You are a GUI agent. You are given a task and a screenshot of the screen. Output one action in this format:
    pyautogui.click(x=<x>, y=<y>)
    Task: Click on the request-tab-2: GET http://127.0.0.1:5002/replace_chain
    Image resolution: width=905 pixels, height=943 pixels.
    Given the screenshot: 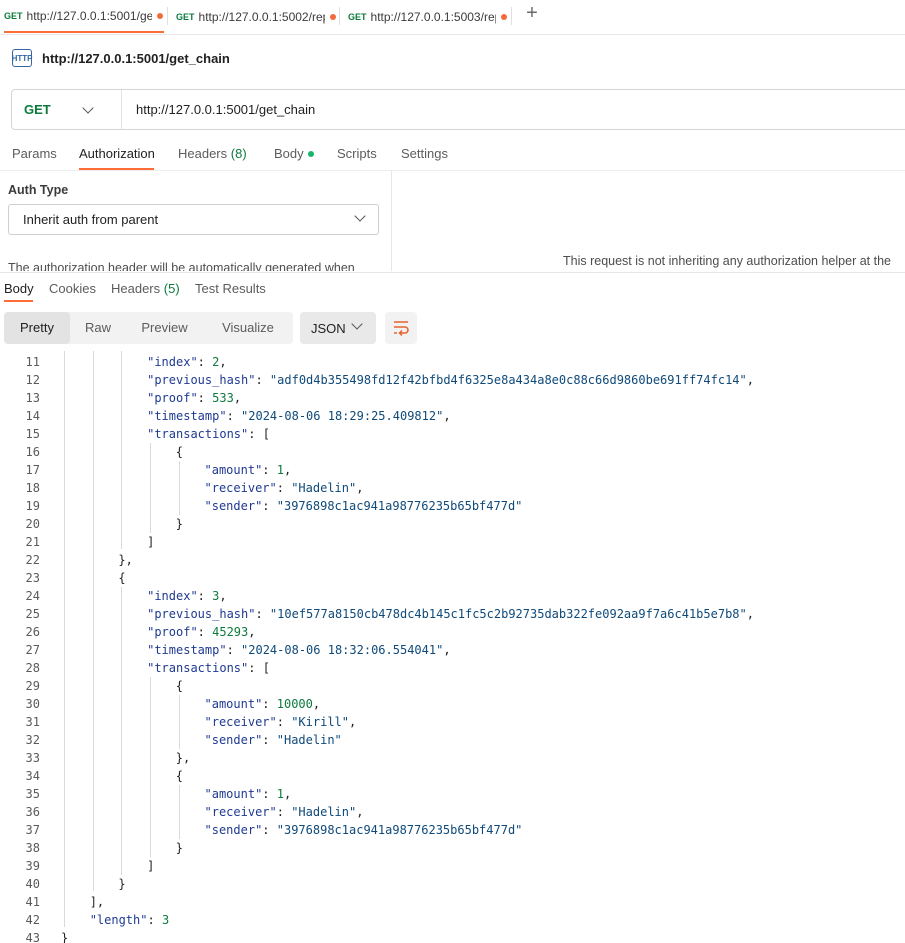 What is the action you would take?
    pyautogui.click(x=256, y=16)
    